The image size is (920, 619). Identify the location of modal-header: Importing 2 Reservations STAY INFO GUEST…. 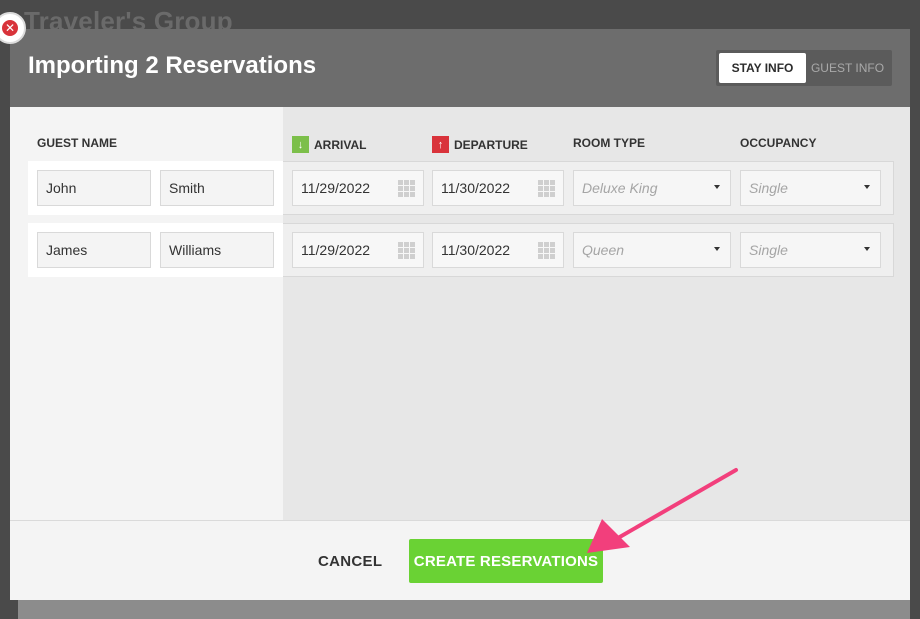
(460, 68).